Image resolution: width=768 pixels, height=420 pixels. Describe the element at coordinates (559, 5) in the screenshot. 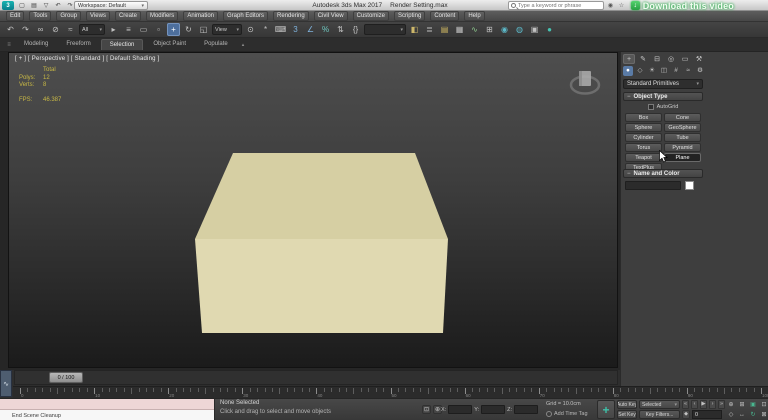

I see `search-input` at that location.